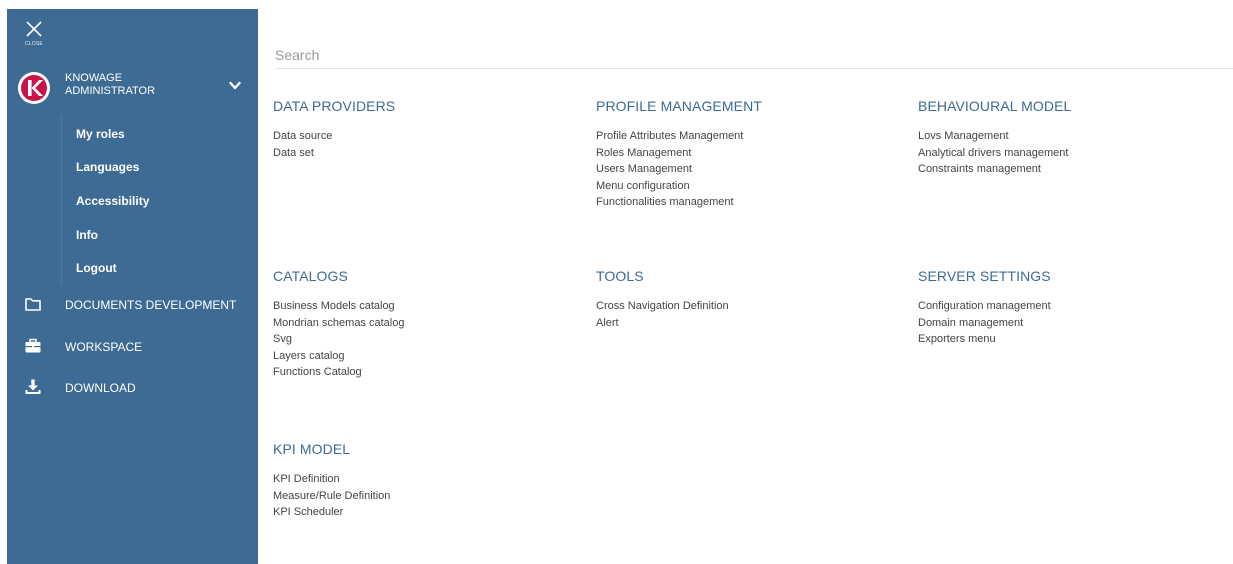 This screenshot has height=564, width=1233. Describe the element at coordinates (746, 169) in the screenshot. I see `menu-link-users-management: Users Management` at that location.